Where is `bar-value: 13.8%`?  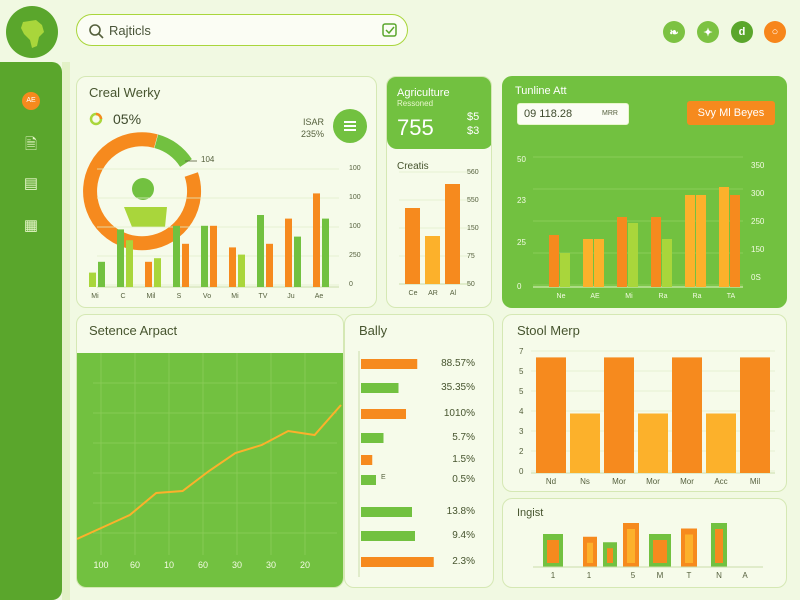
bar-value: 13.8% is located at coordinates (460, 511).